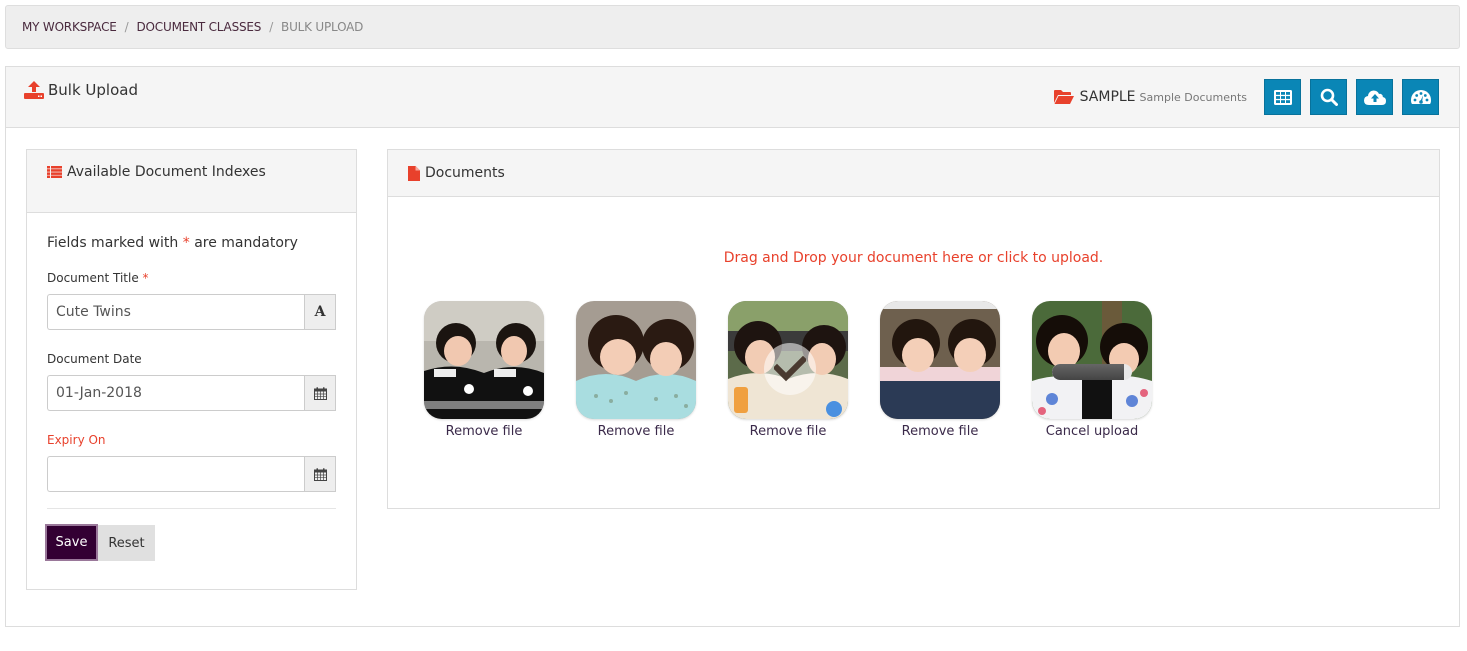 This screenshot has width=1467, height=651. What do you see at coordinates (1193, 97) in the screenshot?
I see `document-class-name: Sample Documents` at bounding box center [1193, 97].